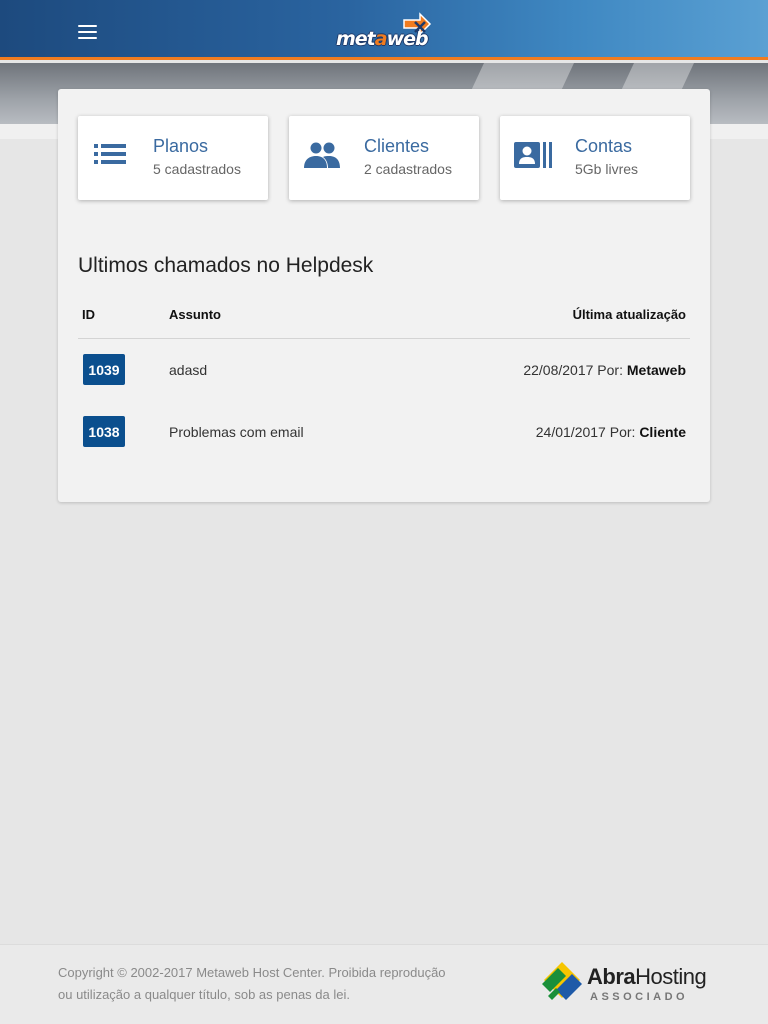  I want to click on column-header-id: ID, so click(88, 314).